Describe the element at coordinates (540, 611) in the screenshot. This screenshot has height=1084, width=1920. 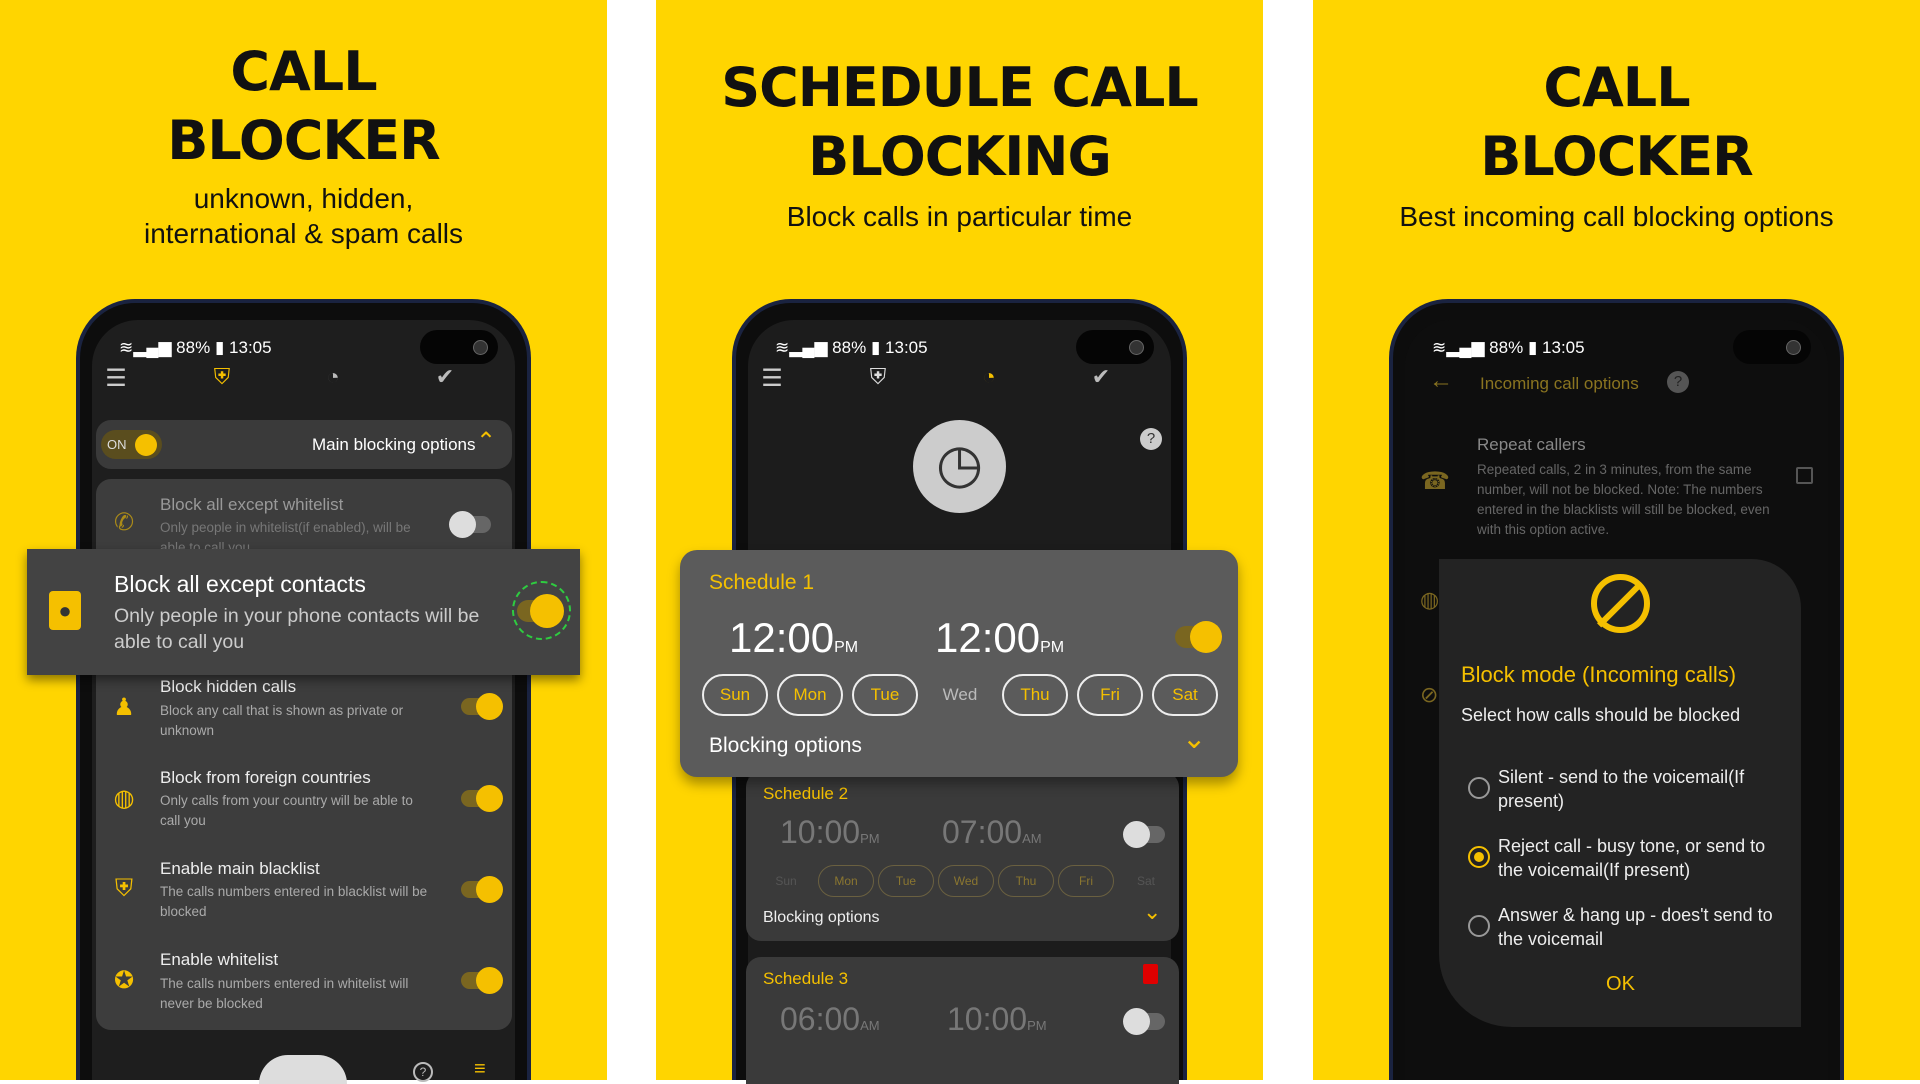
I see `toggle-contacts` at that location.